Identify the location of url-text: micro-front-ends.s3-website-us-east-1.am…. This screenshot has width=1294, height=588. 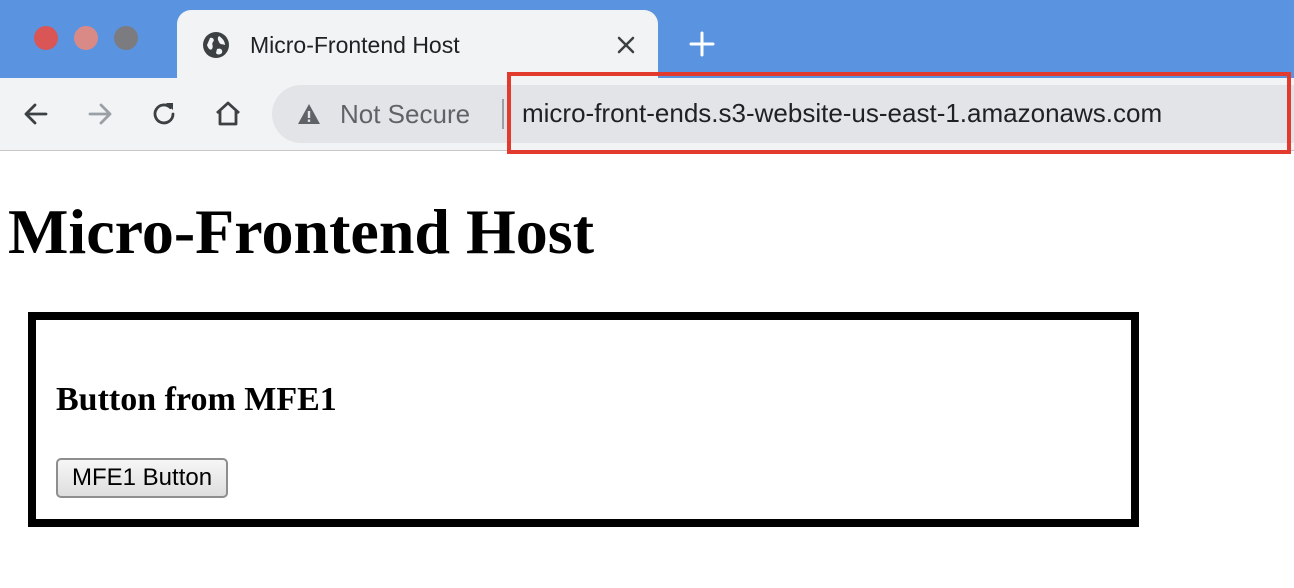
(842, 113).